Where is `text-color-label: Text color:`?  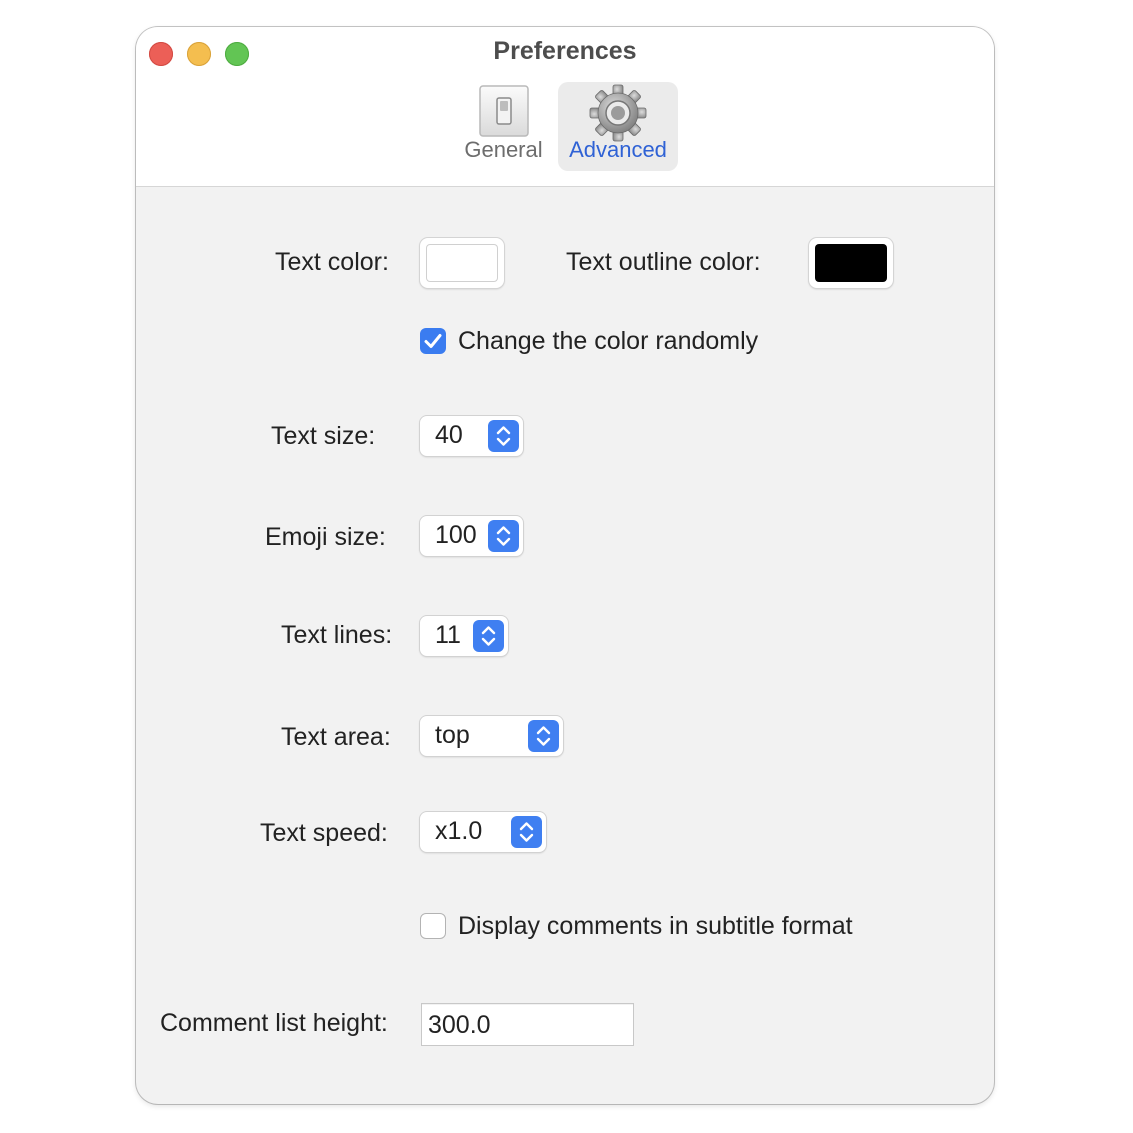
text-color-label: Text color: is located at coordinates (332, 262).